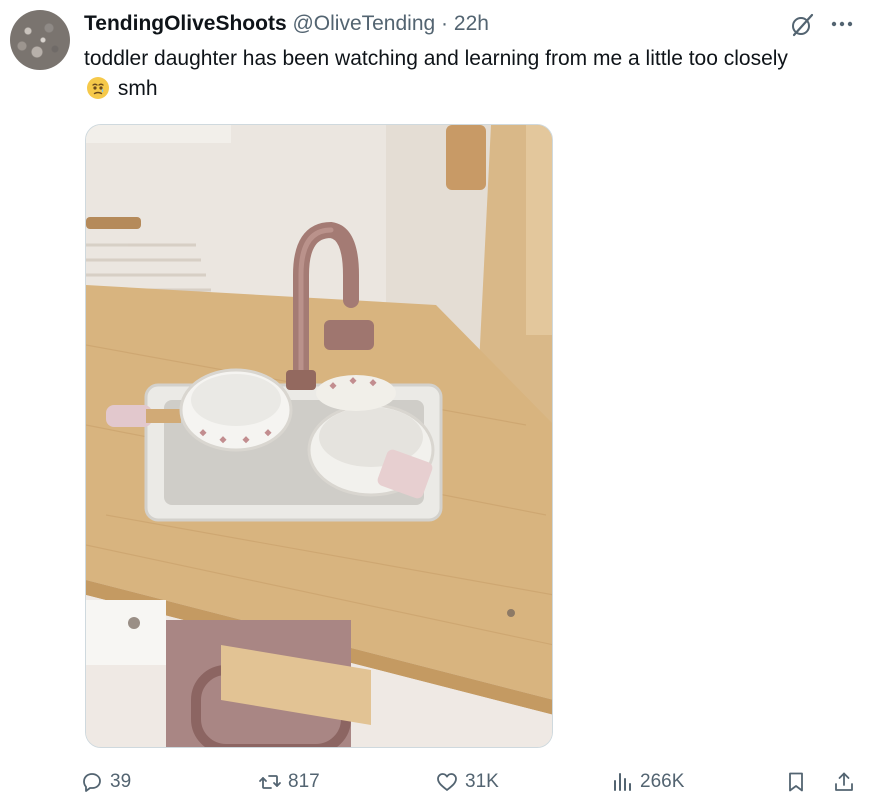 This screenshot has width=872, height=808. I want to click on action-bar: 39 817 31K 266K, so click(470, 782).